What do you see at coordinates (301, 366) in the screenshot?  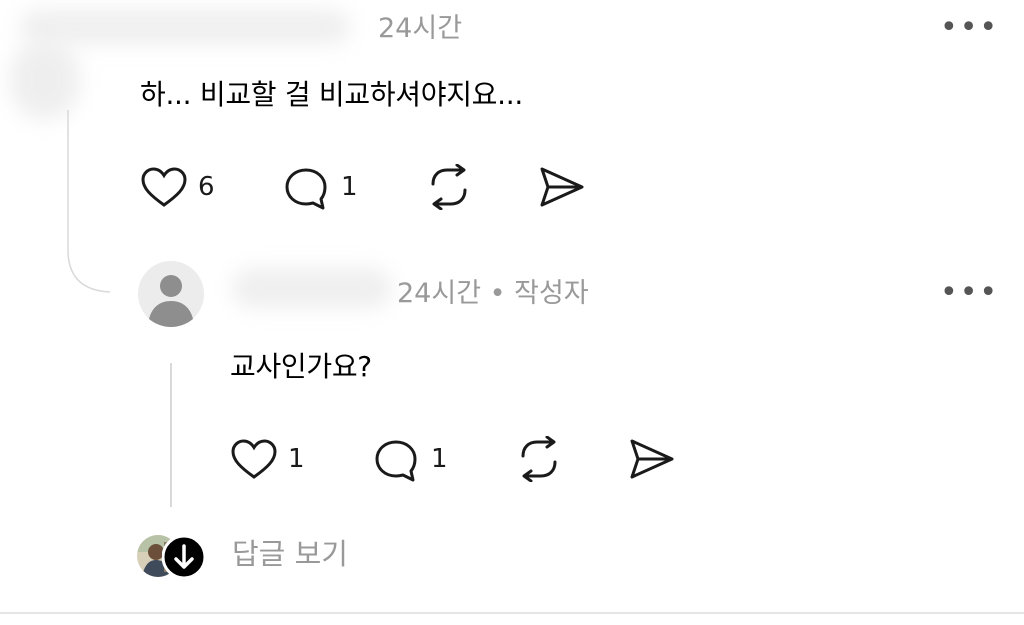 I see `comment-text: 교사인가요?` at bounding box center [301, 366].